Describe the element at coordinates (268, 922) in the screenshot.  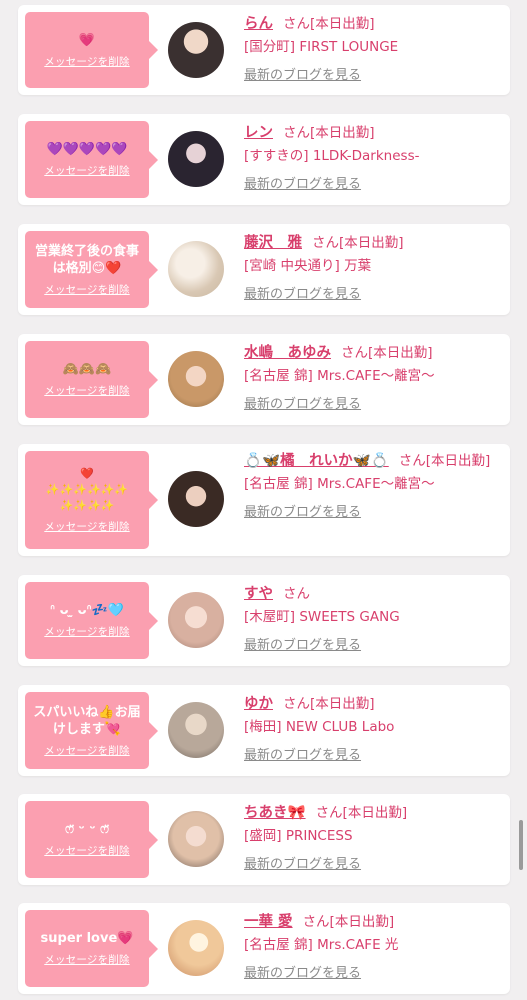
I see `cast-name-link: 一華 愛` at that location.